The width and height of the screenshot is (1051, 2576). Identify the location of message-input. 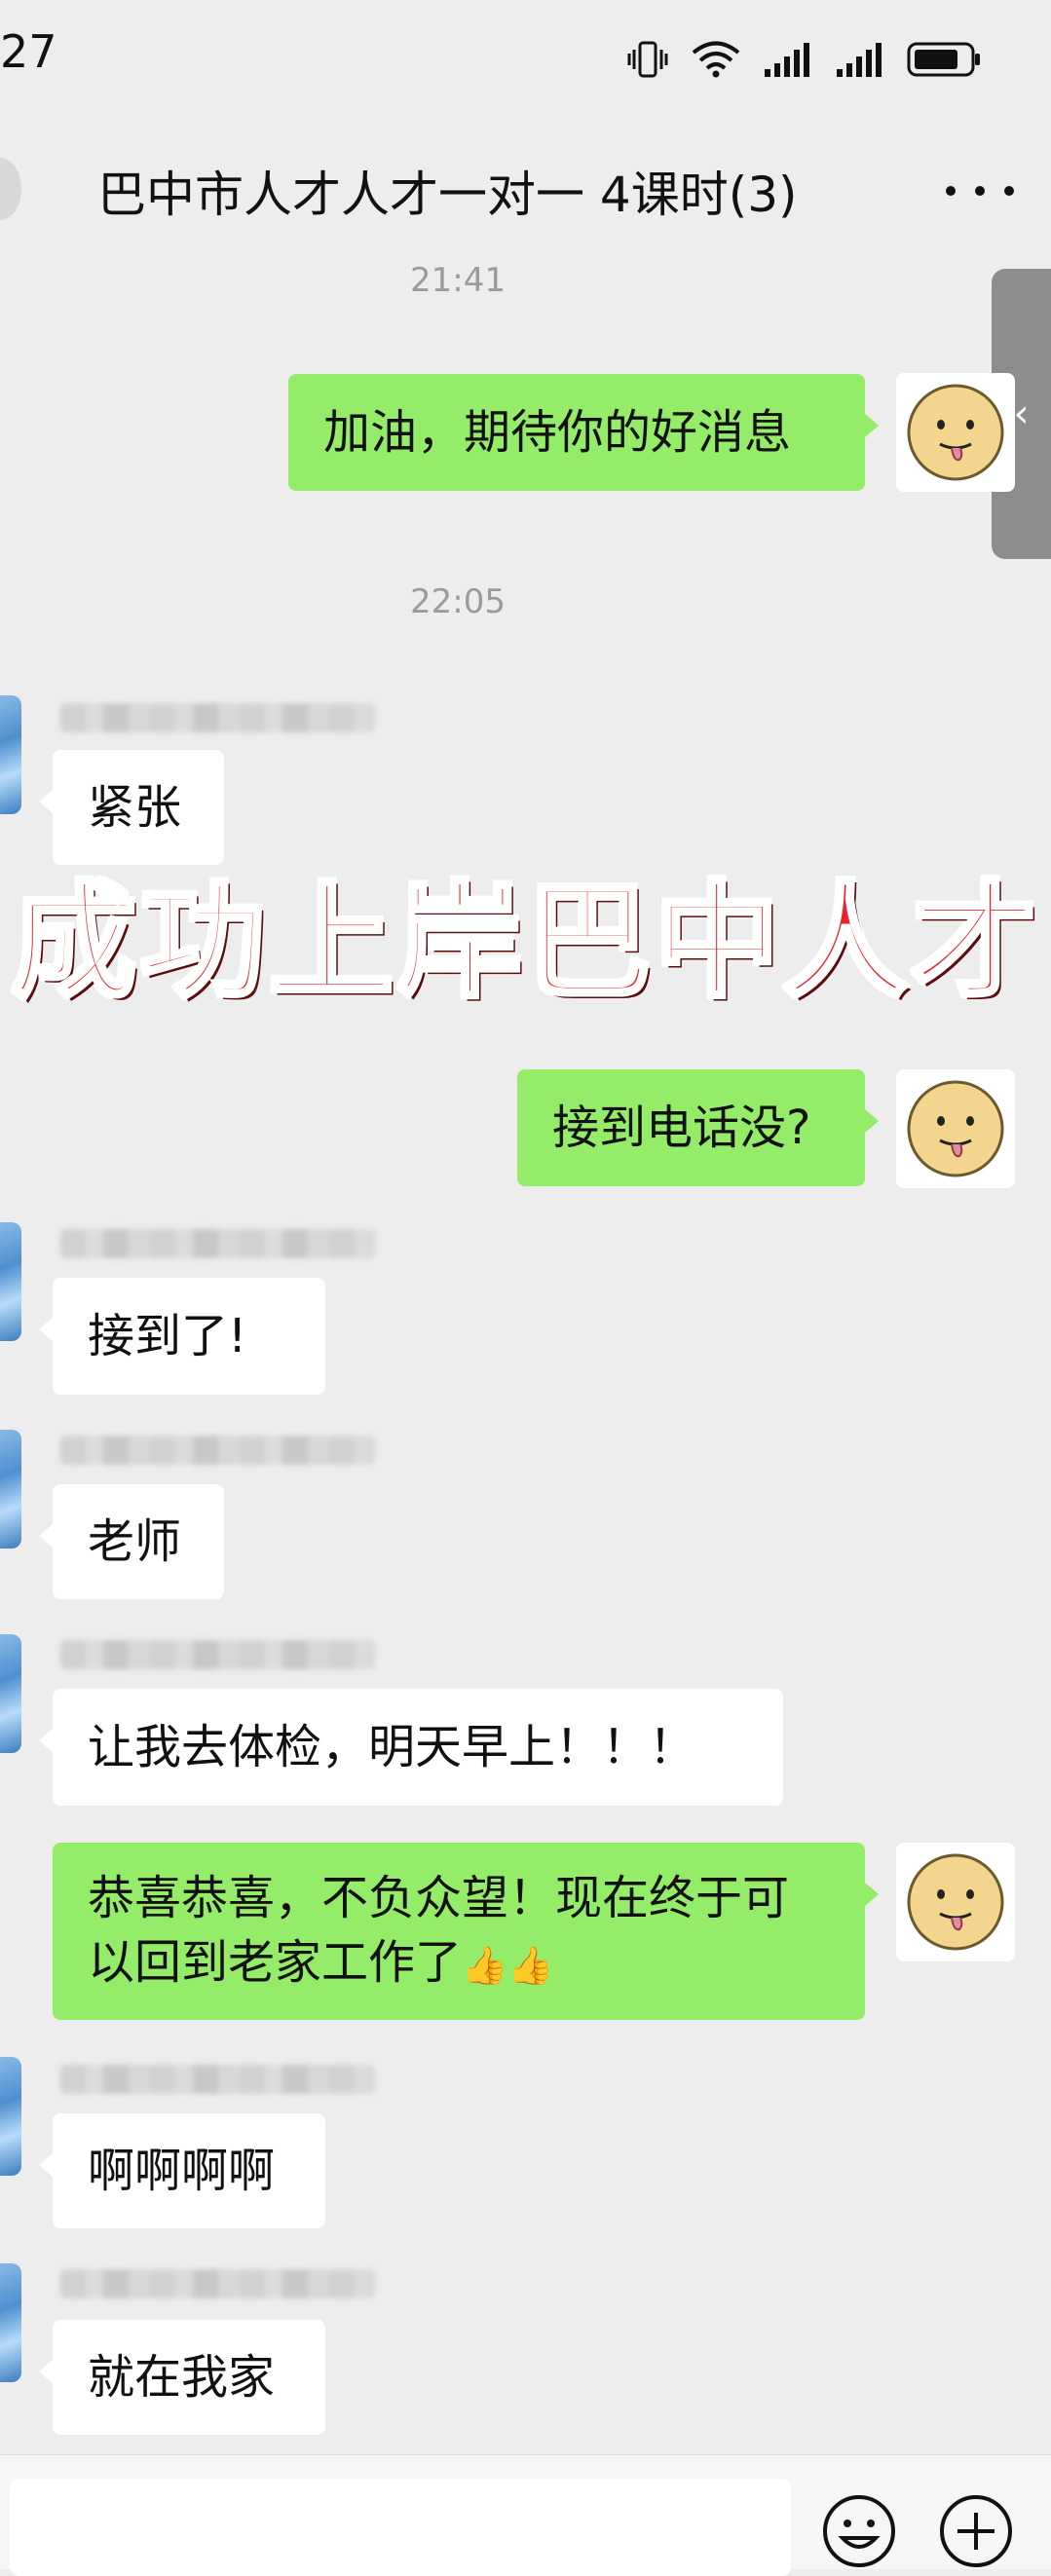
(400, 2527).